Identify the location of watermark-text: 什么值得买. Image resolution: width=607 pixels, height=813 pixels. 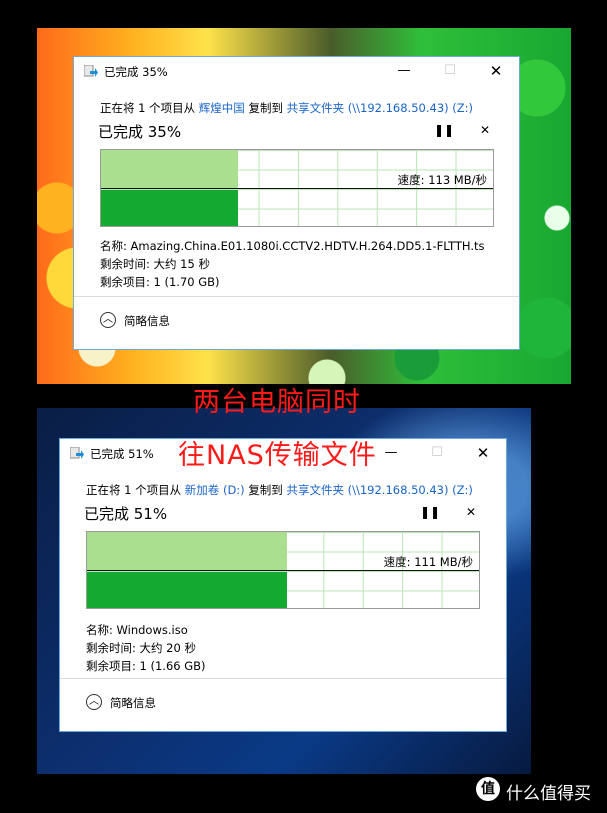
(548, 794).